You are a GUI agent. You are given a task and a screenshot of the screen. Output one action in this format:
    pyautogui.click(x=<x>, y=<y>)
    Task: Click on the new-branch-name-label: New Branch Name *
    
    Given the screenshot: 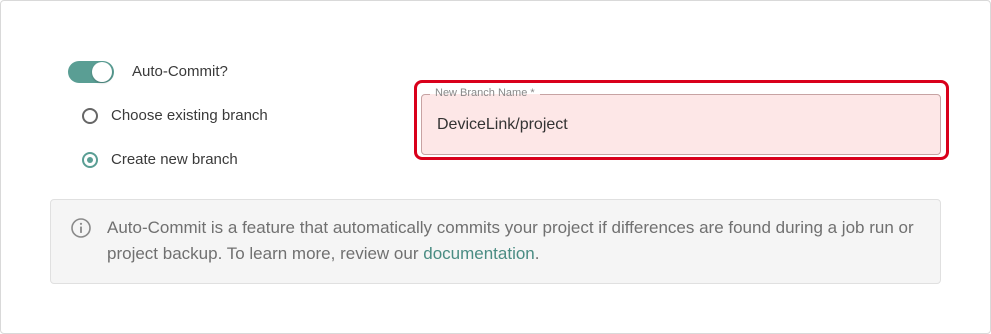 What is the action you would take?
    pyautogui.click(x=485, y=93)
    